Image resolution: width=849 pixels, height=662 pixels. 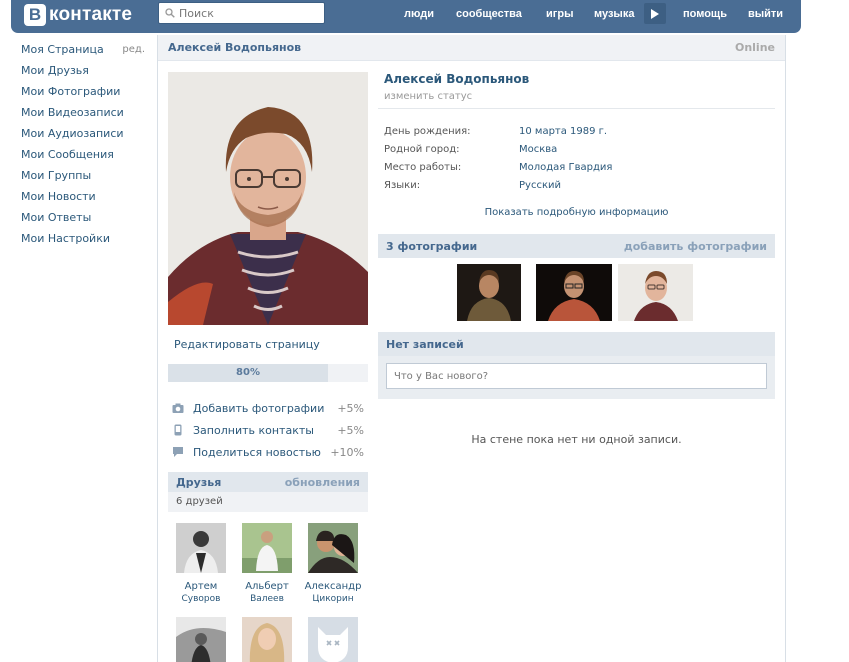 I want to click on menu-my-messages: Мои Сообщения, so click(x=86, y=157).